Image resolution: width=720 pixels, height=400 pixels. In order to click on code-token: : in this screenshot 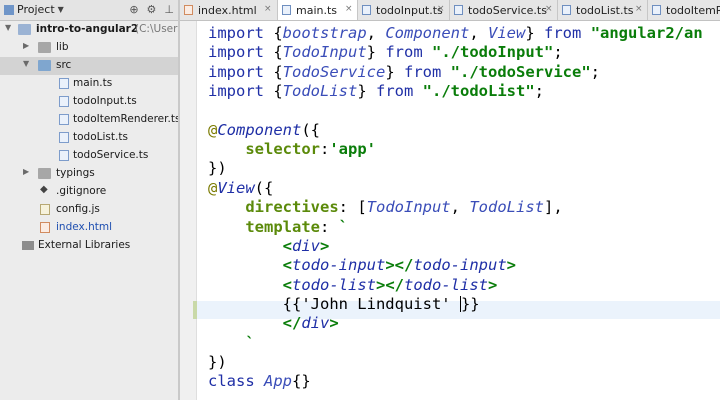, I will do `click(324, 149)`.